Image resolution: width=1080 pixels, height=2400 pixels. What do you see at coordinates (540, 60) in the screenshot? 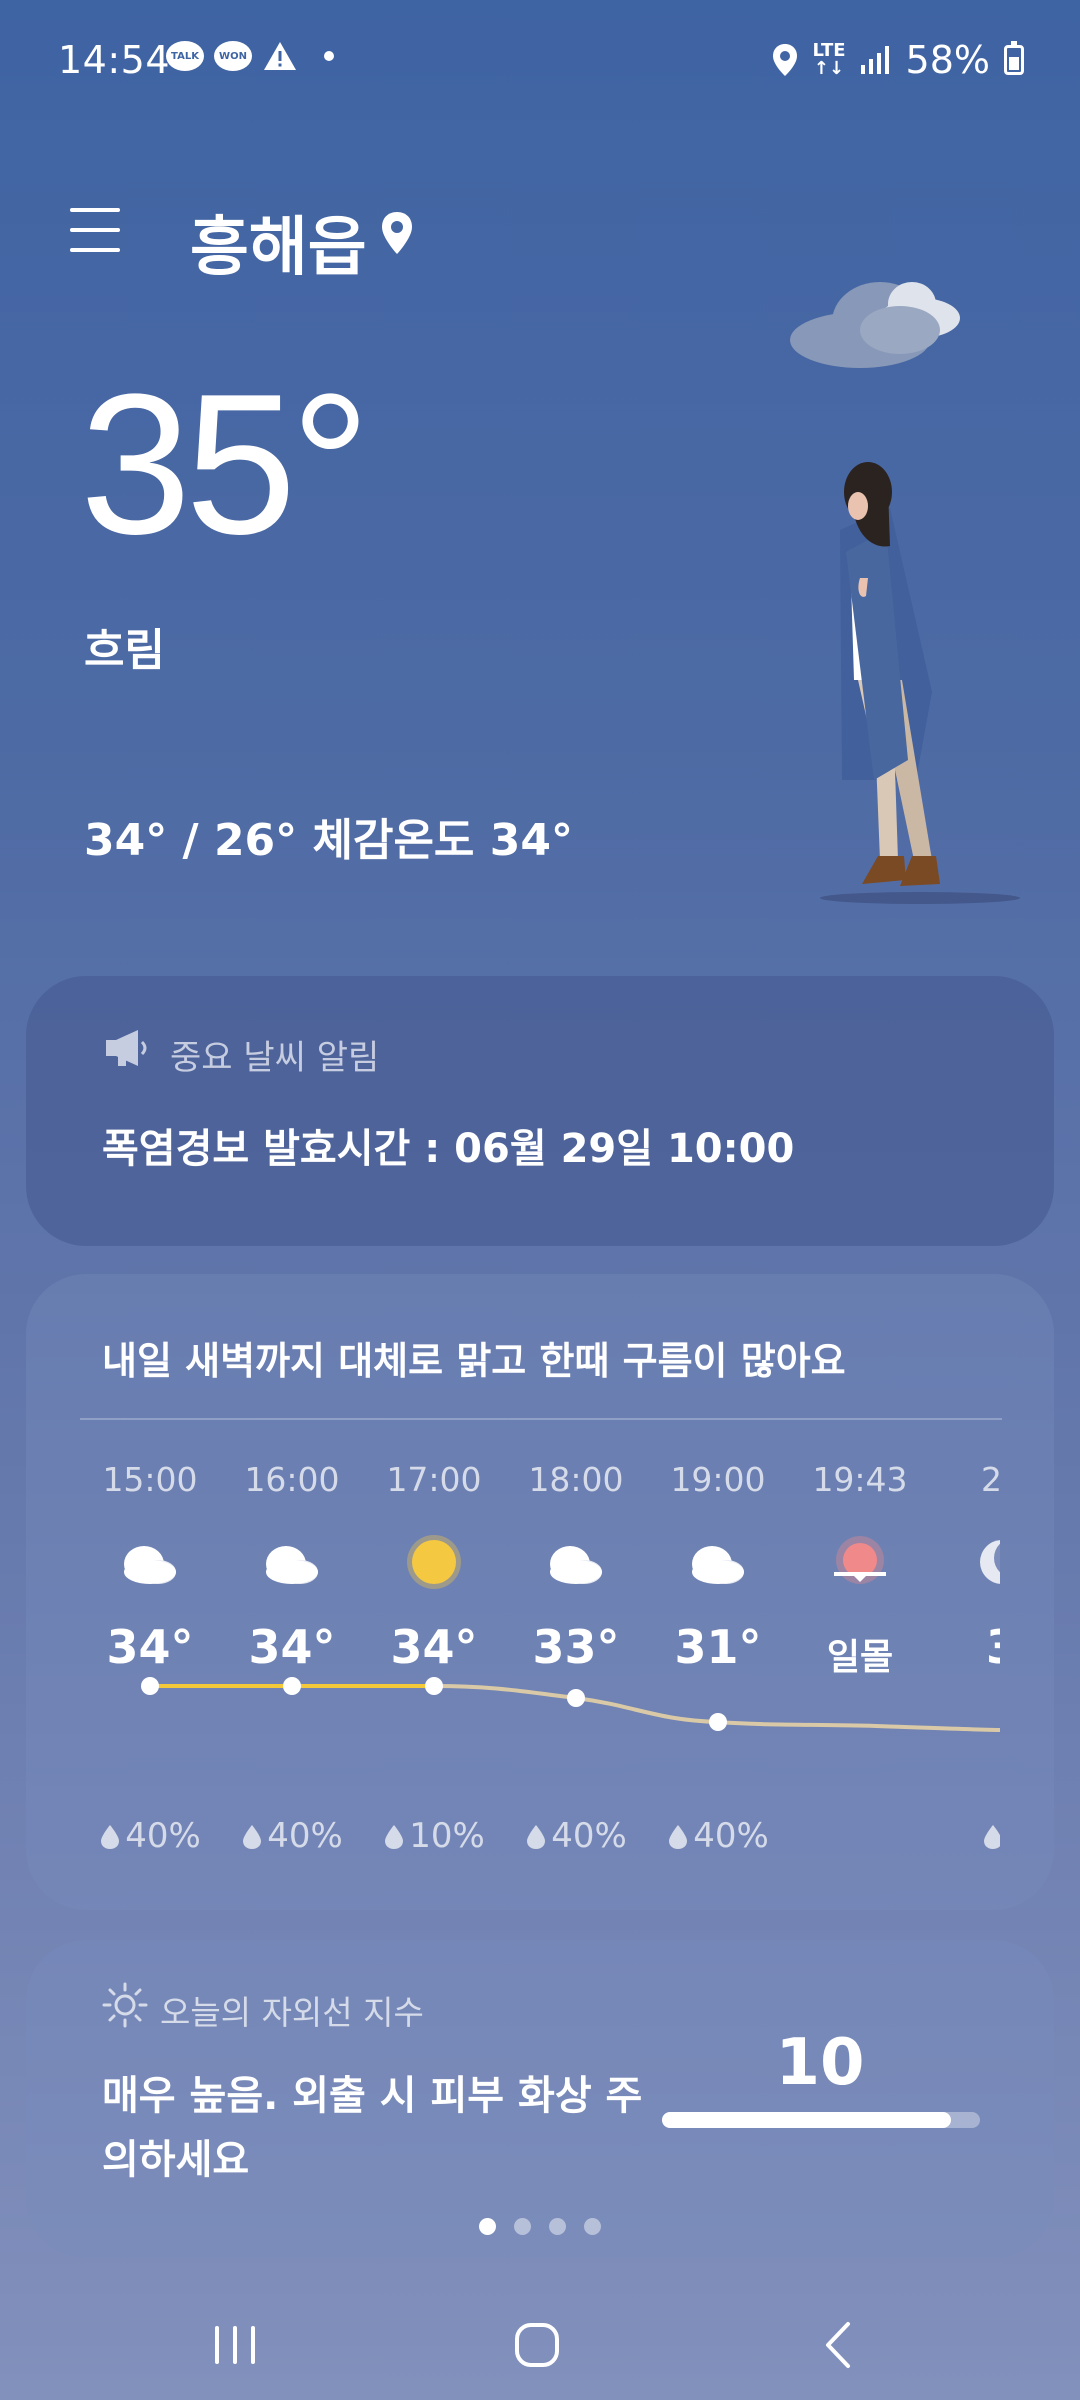
I see `status-bar: 14:54 TALK WON LTE ↑↓ 58%` at bounding box center [540, 60].